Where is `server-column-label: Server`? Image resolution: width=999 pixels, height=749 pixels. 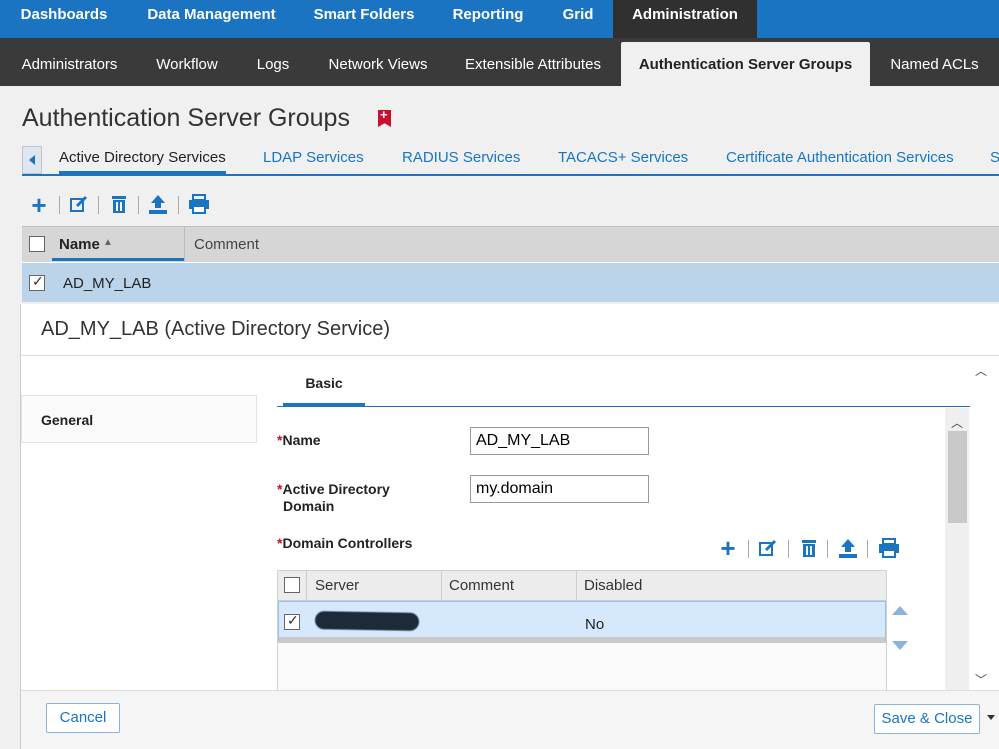 server-column-label: Server is located at coordinates (337, 586).